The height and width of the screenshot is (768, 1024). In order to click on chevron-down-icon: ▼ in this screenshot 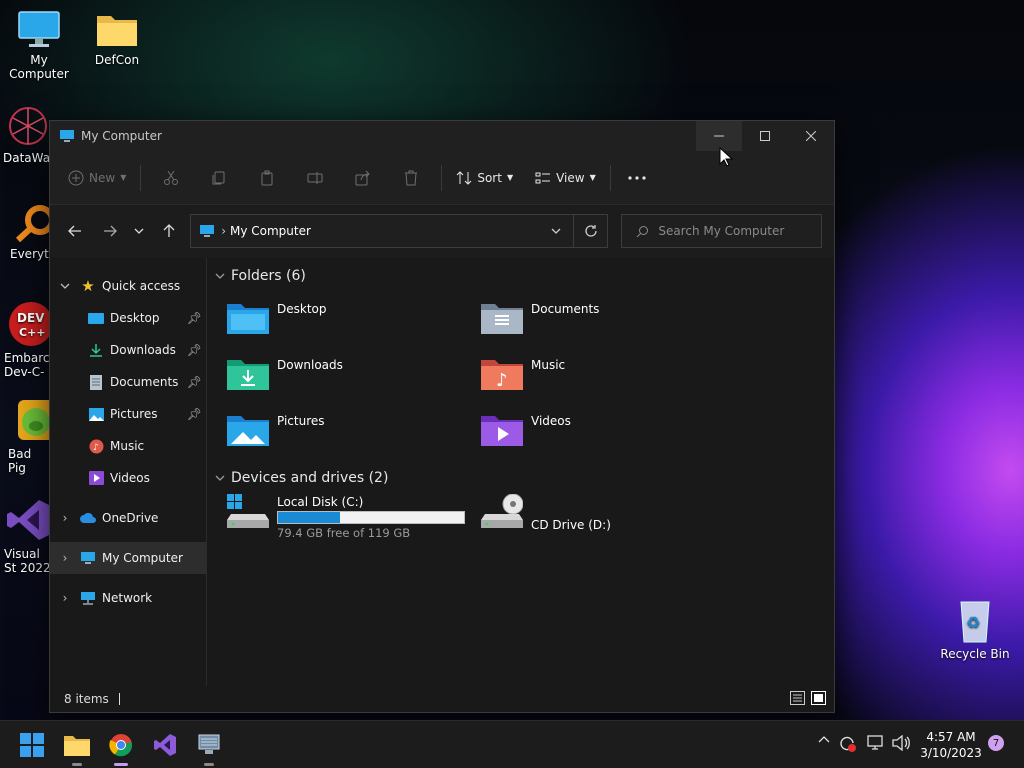, I will do `click(592, 177)`.